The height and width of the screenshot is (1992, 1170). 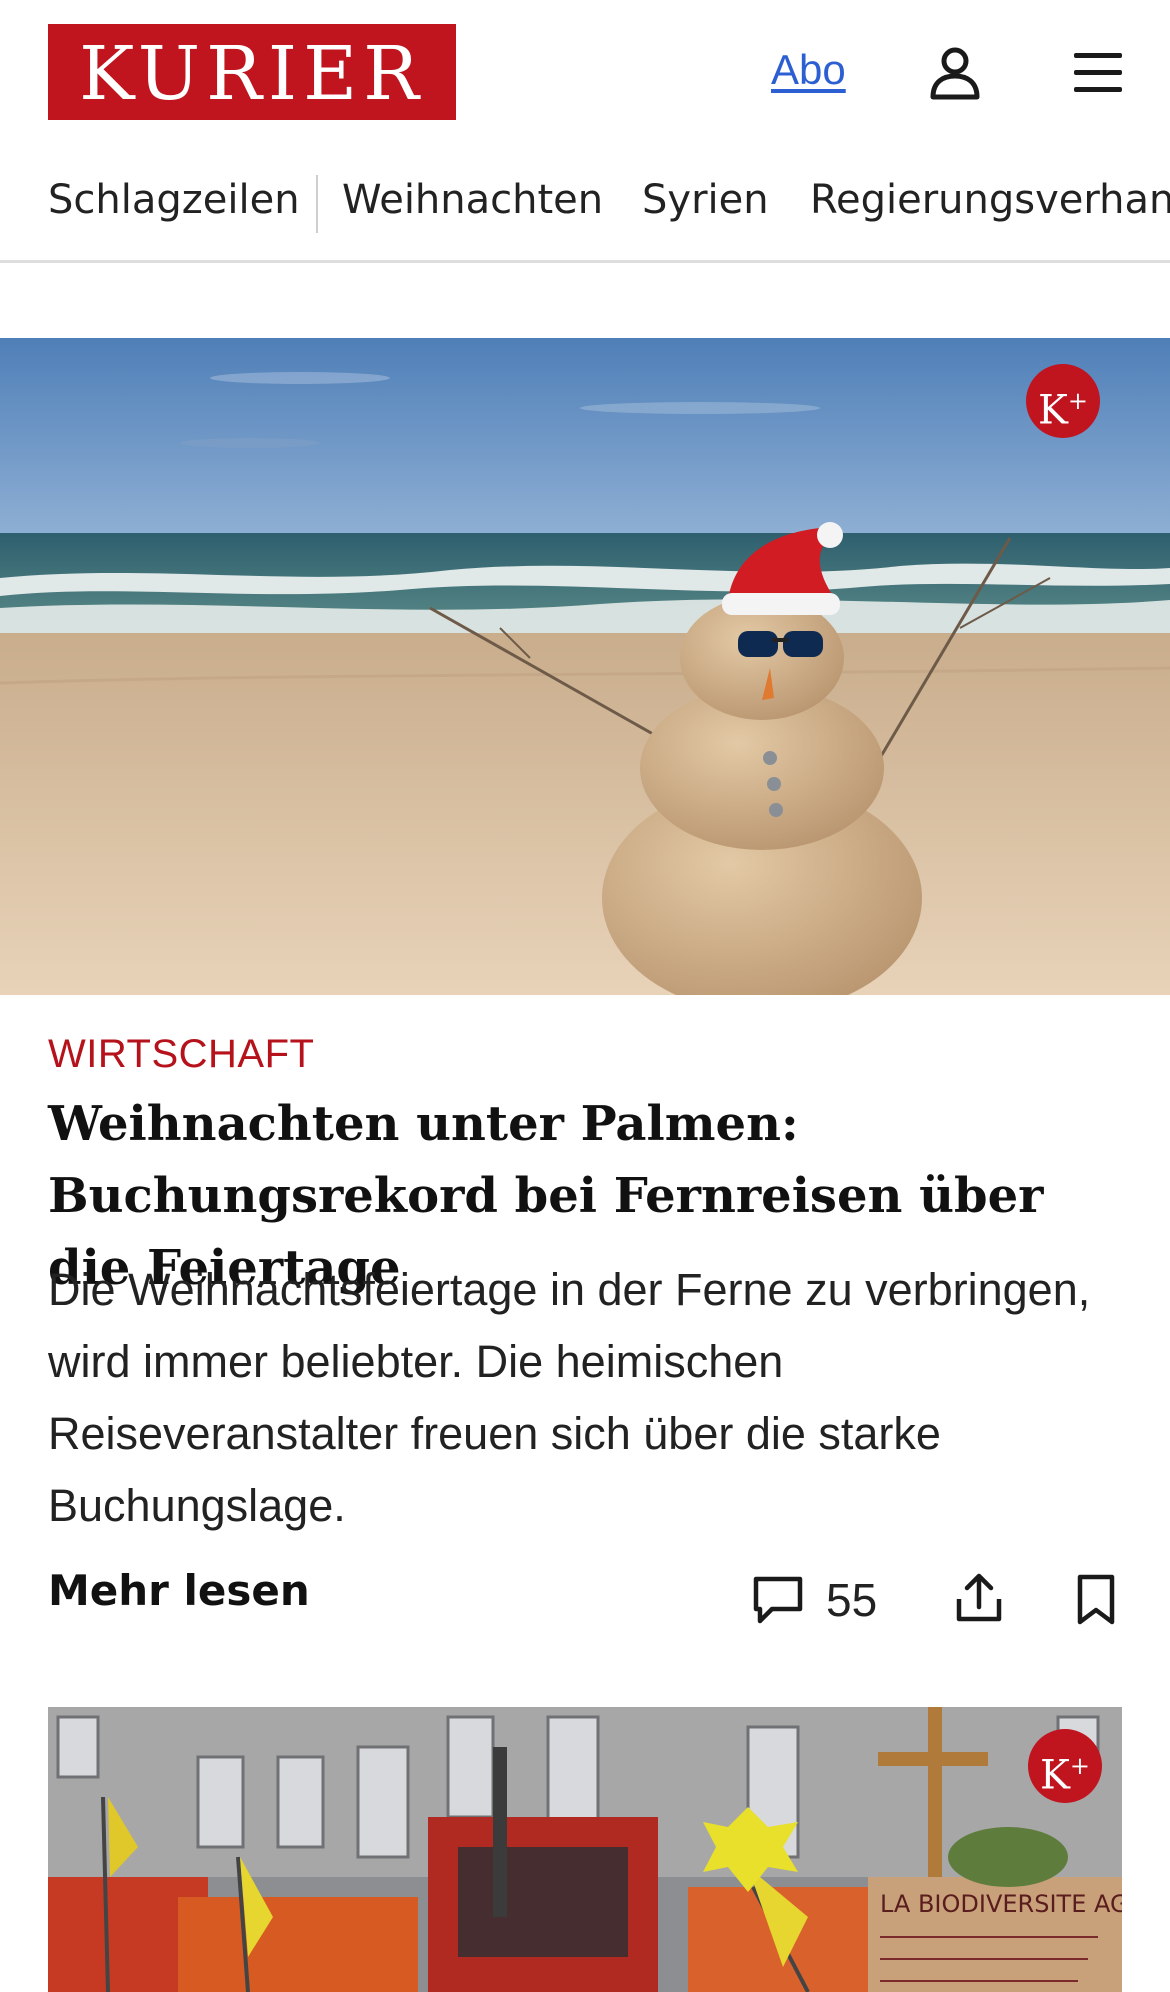 I want to click on bookmark-button, so click(x=1096, y=1600).